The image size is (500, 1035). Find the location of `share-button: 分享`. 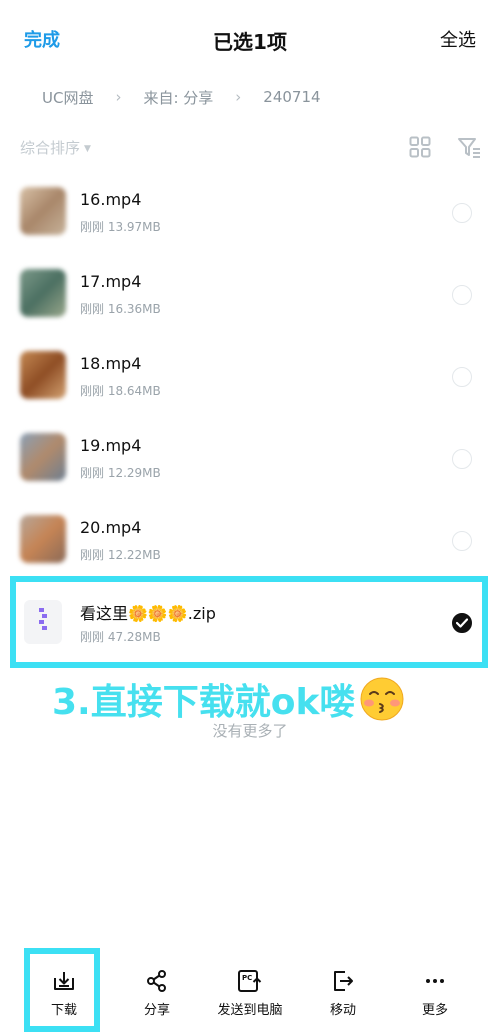

share-button: 分享 is located at coordinates (157, 995).